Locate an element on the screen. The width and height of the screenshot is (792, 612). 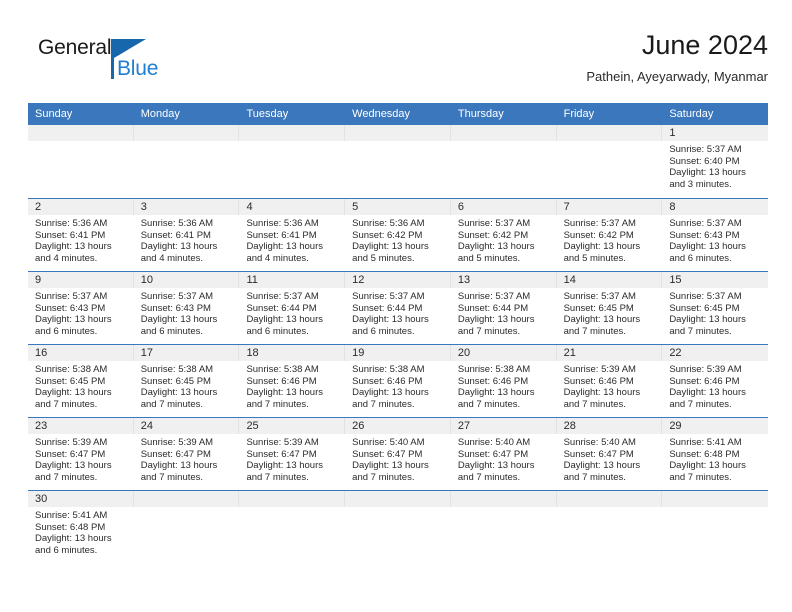
day-number: 5 is located at coordinates (398, 207).